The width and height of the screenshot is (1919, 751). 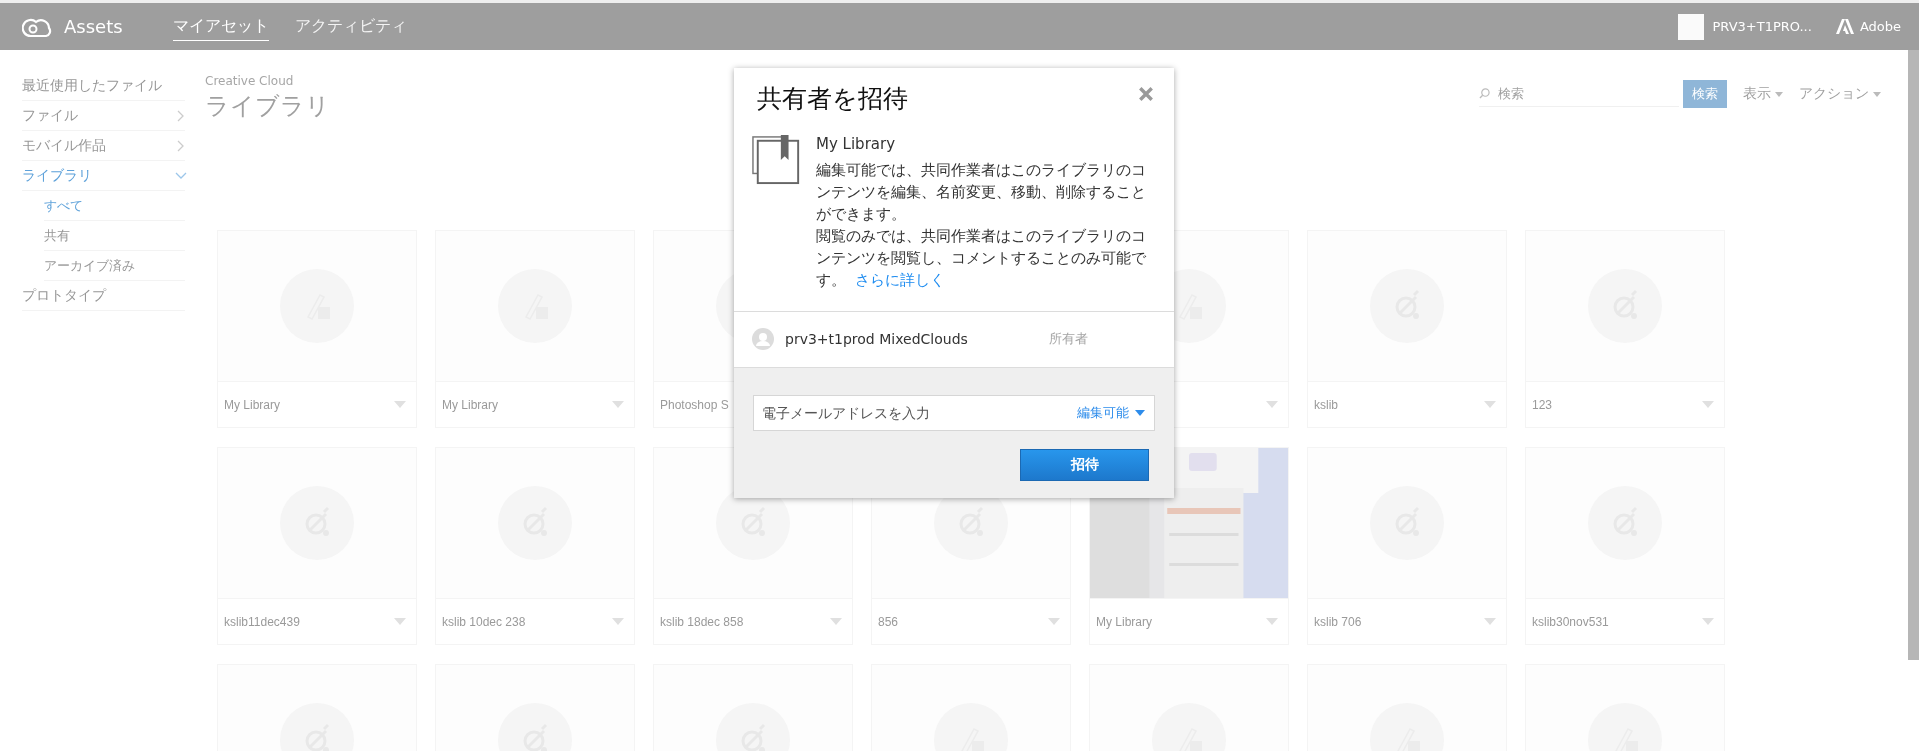 I want to click on permission-description: 閲覧のみでは、共同作業者はこのライブラリのコンテンツを閲覧し、コメントすることのみ可能です。 さらに詳しく, so click(x=981, y=258).